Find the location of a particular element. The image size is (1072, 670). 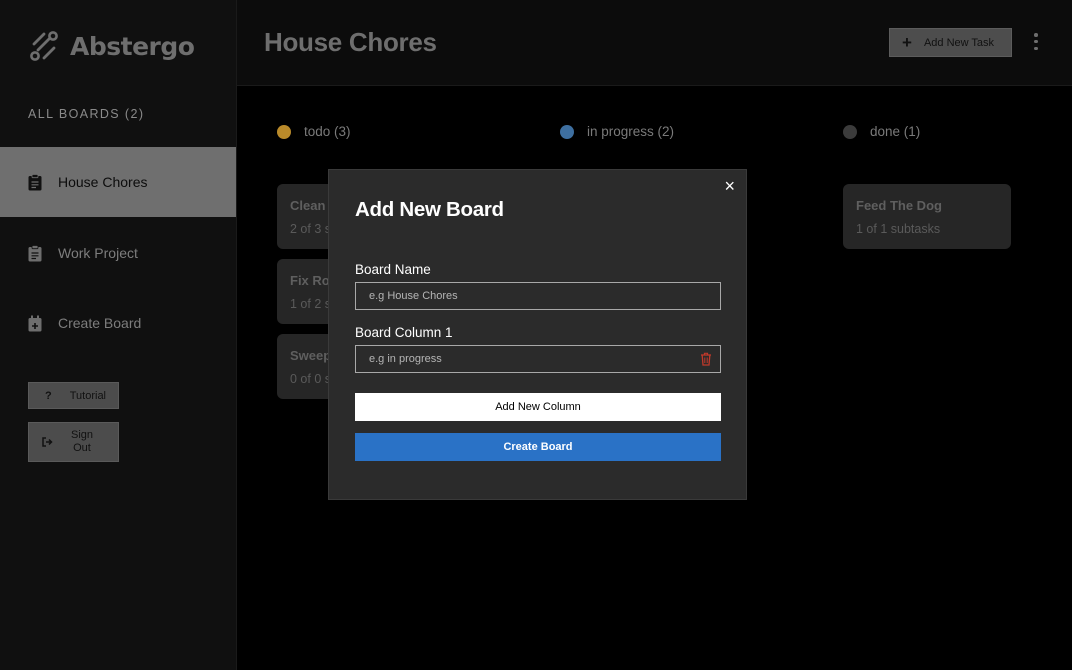

calendar-plus-icon is located at coordinates (35, 323).